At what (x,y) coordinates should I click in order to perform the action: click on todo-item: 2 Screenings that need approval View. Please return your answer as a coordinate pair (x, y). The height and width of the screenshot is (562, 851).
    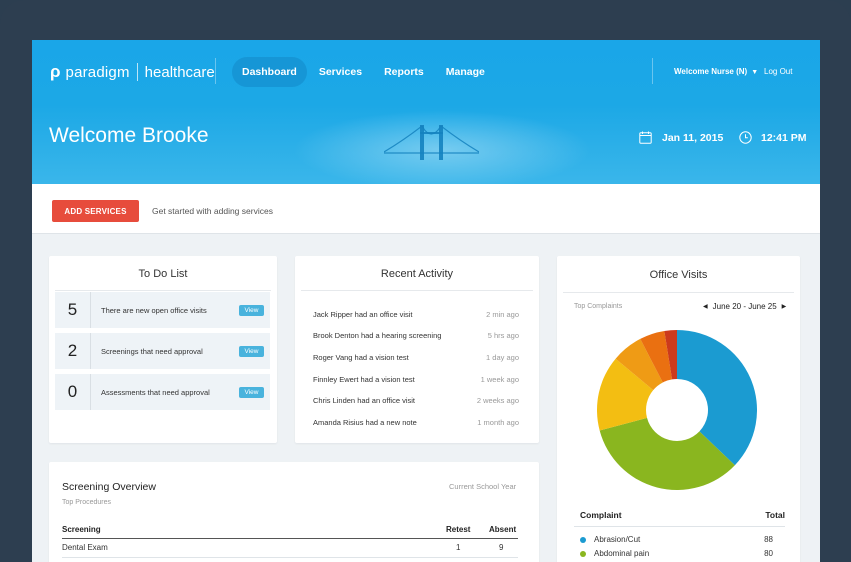
    Looking at the image, I should click on (162, 351).